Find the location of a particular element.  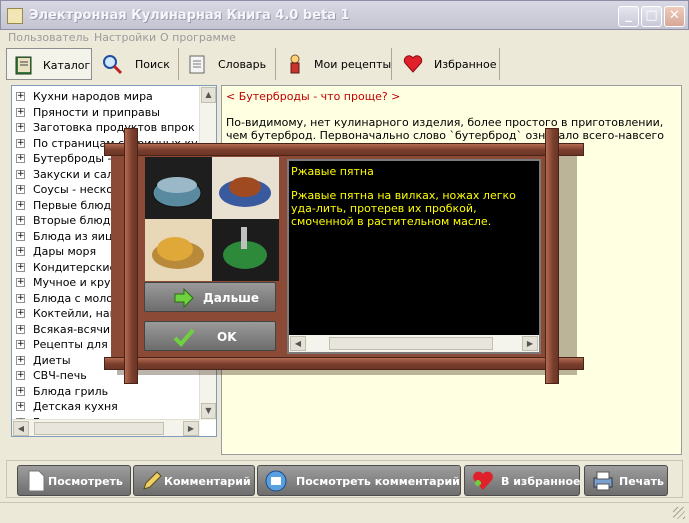

tab-catalog-label: Каталог is located at coordinates (67, 65).